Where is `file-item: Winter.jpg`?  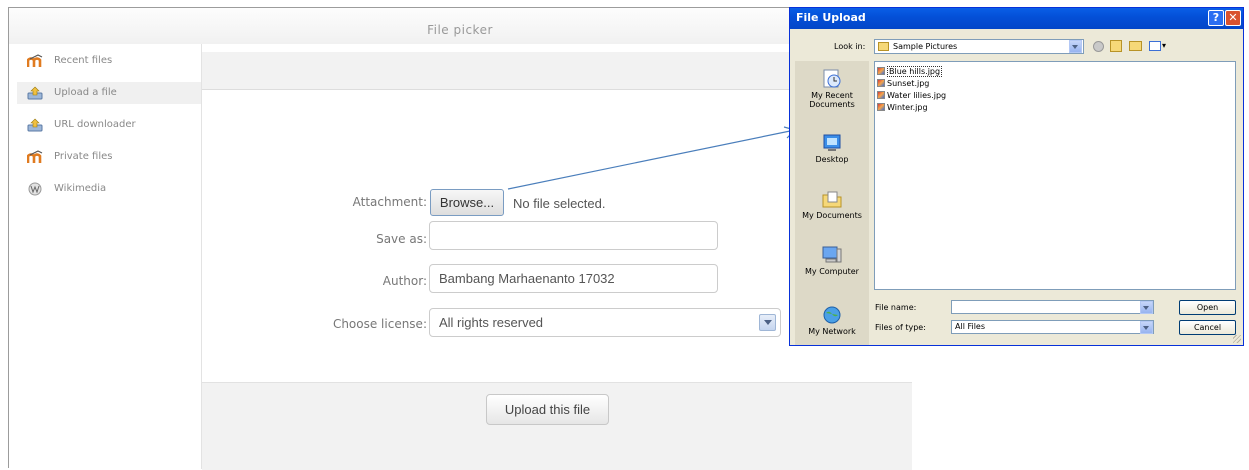
file-item: Winter.jpg is located at coordinates (902, 107).